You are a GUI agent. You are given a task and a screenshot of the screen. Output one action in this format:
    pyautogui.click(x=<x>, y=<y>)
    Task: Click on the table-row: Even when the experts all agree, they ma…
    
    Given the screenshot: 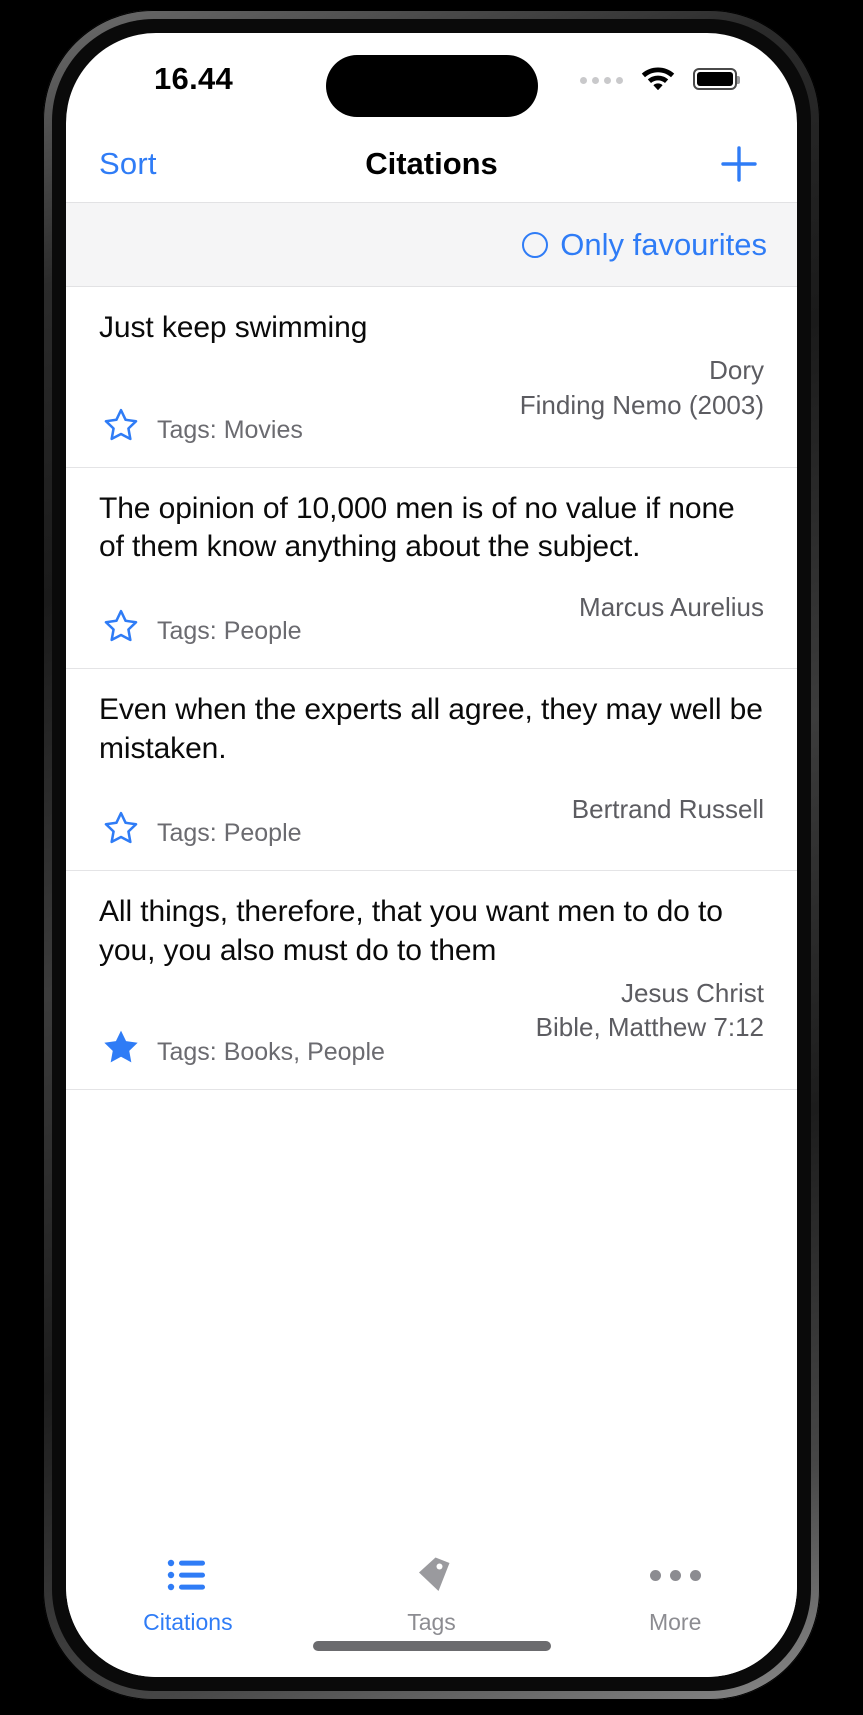 What is the action you would take?
    pyautogui.click(x=431, y=770)
    